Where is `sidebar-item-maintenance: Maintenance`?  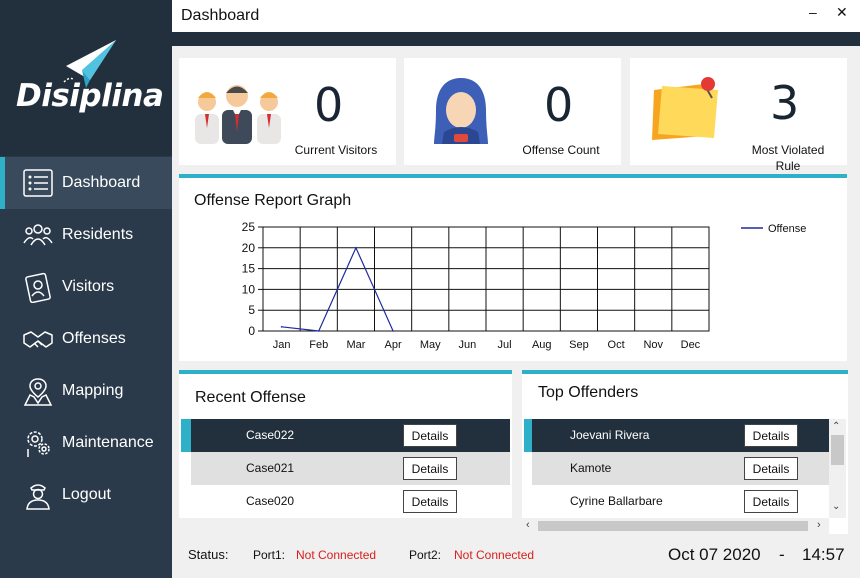 sidebar-item-maintenance: Maintenance is located at coordinates (86, 443).